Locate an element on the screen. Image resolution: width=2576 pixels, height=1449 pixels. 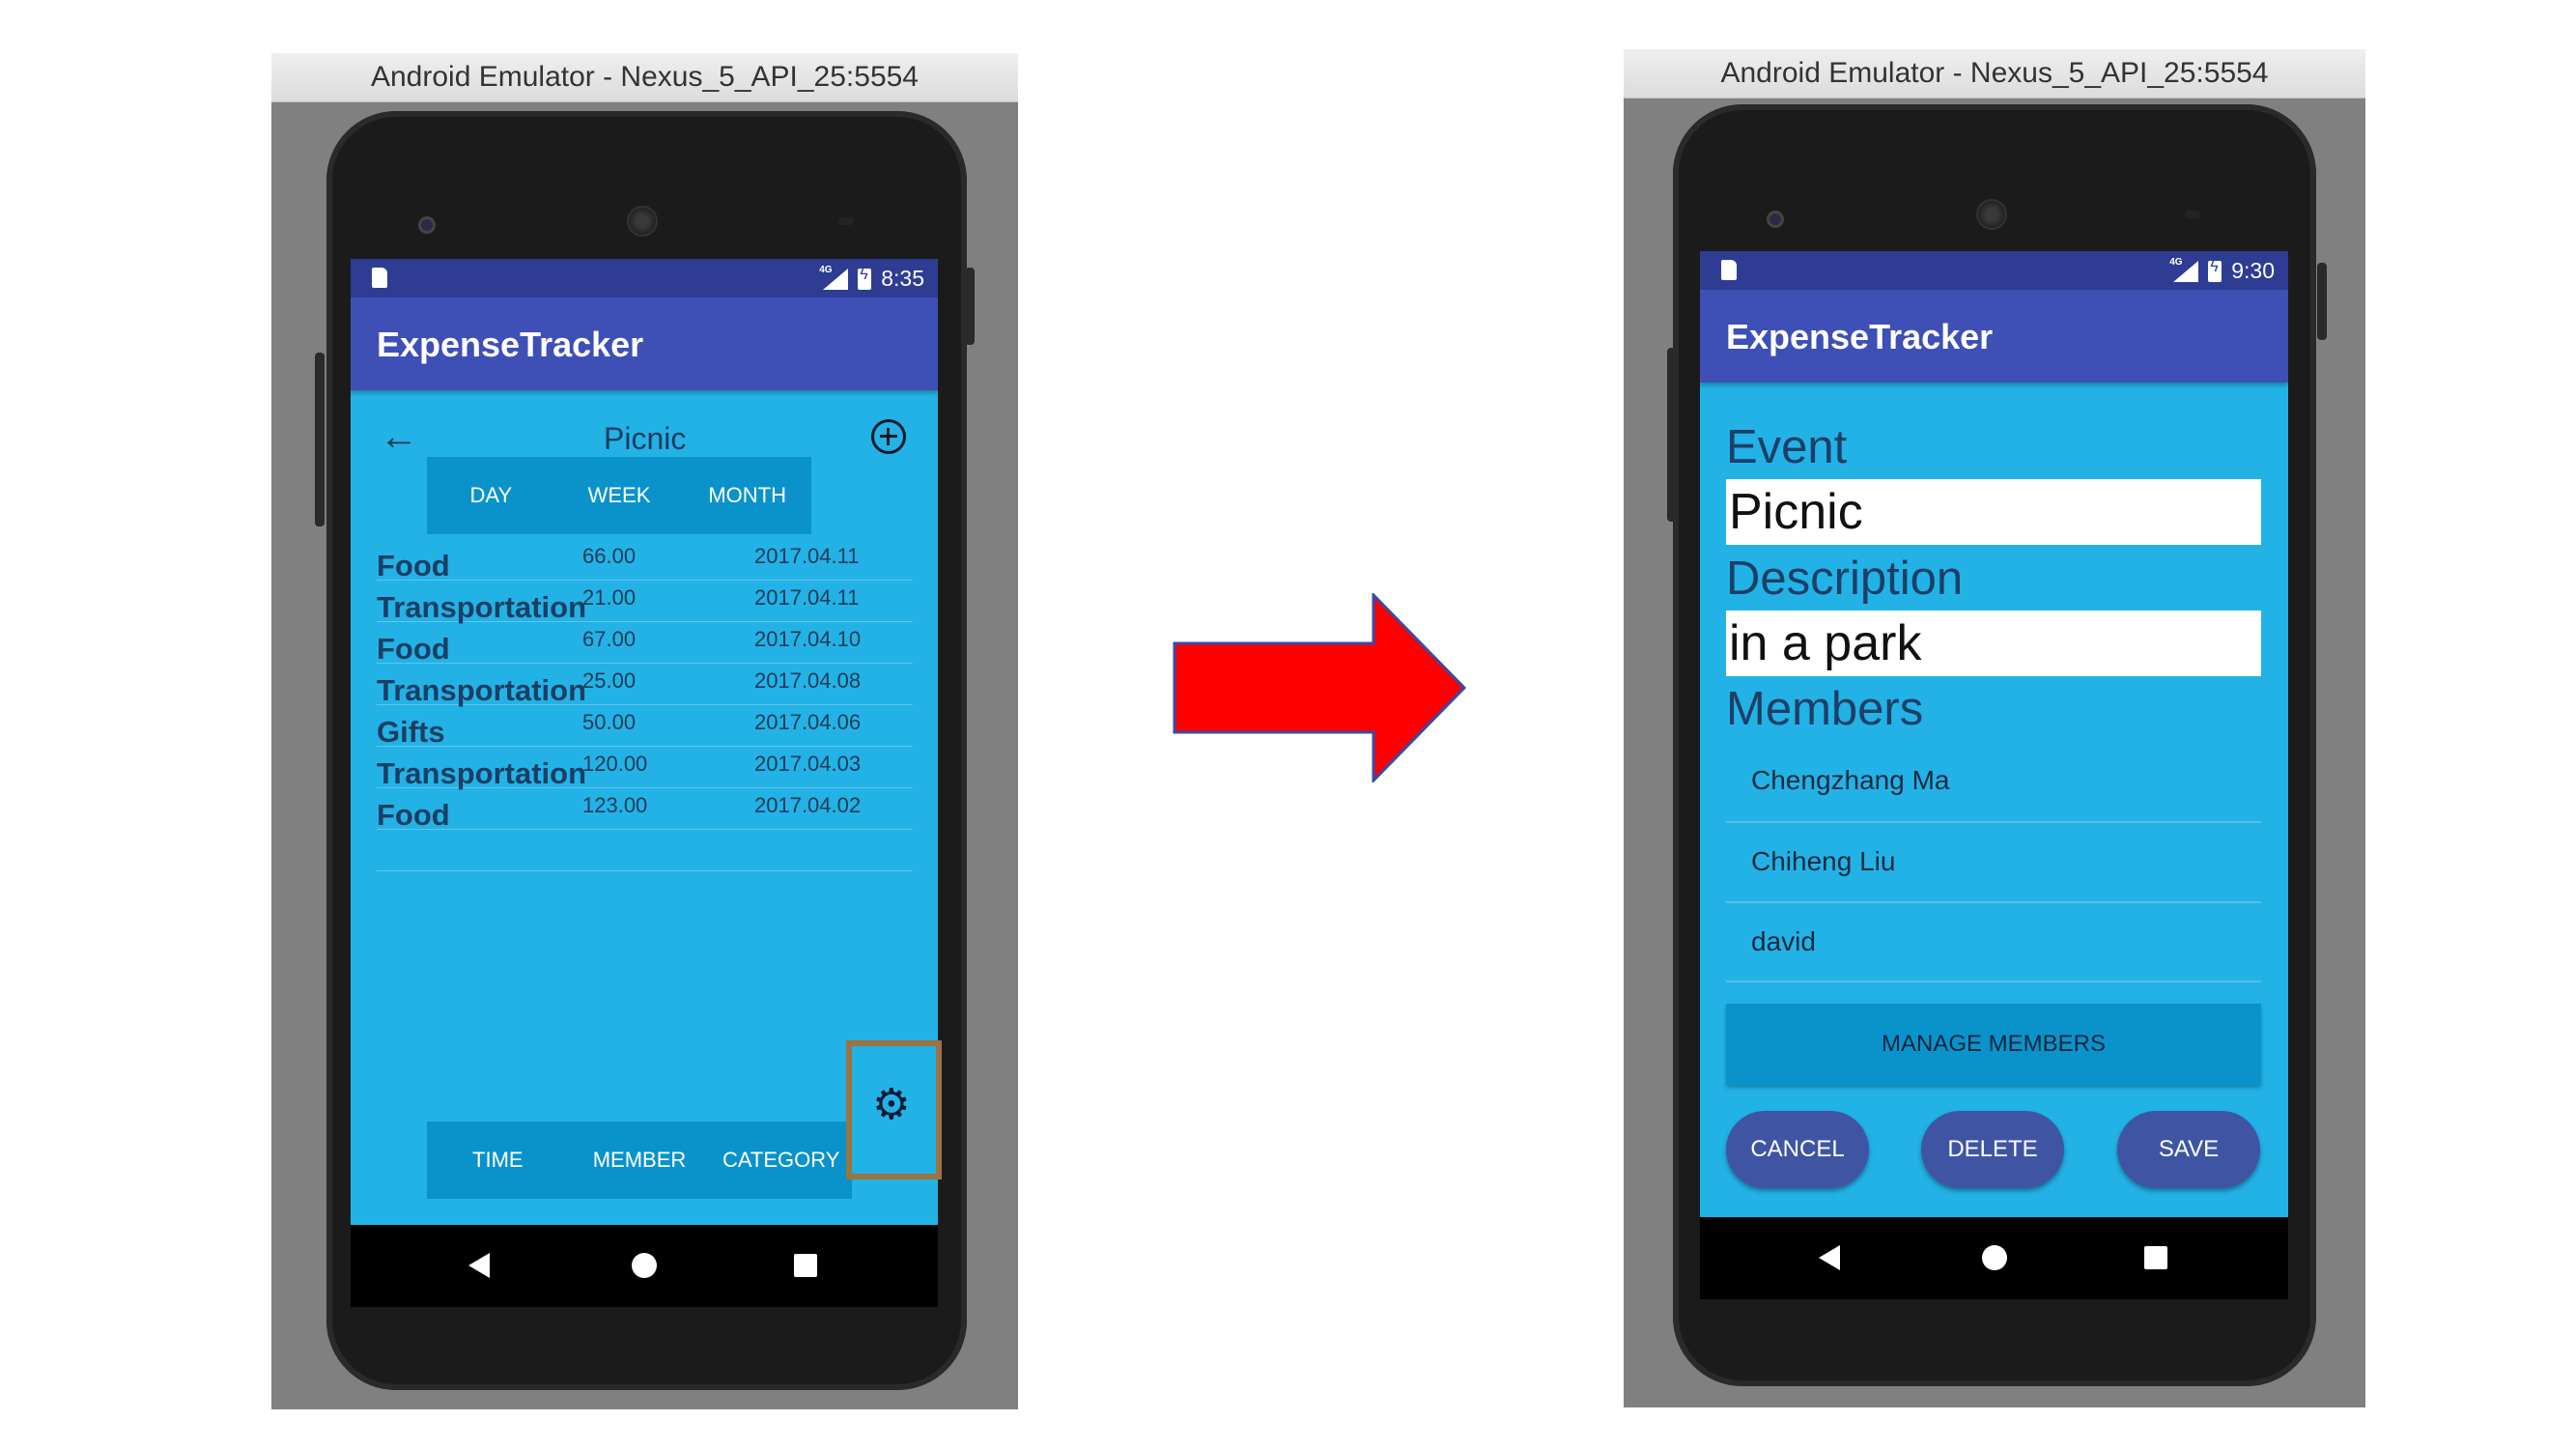
expense-row: Food 67.00 2017.04.10 is located at coordinates (645, 644).